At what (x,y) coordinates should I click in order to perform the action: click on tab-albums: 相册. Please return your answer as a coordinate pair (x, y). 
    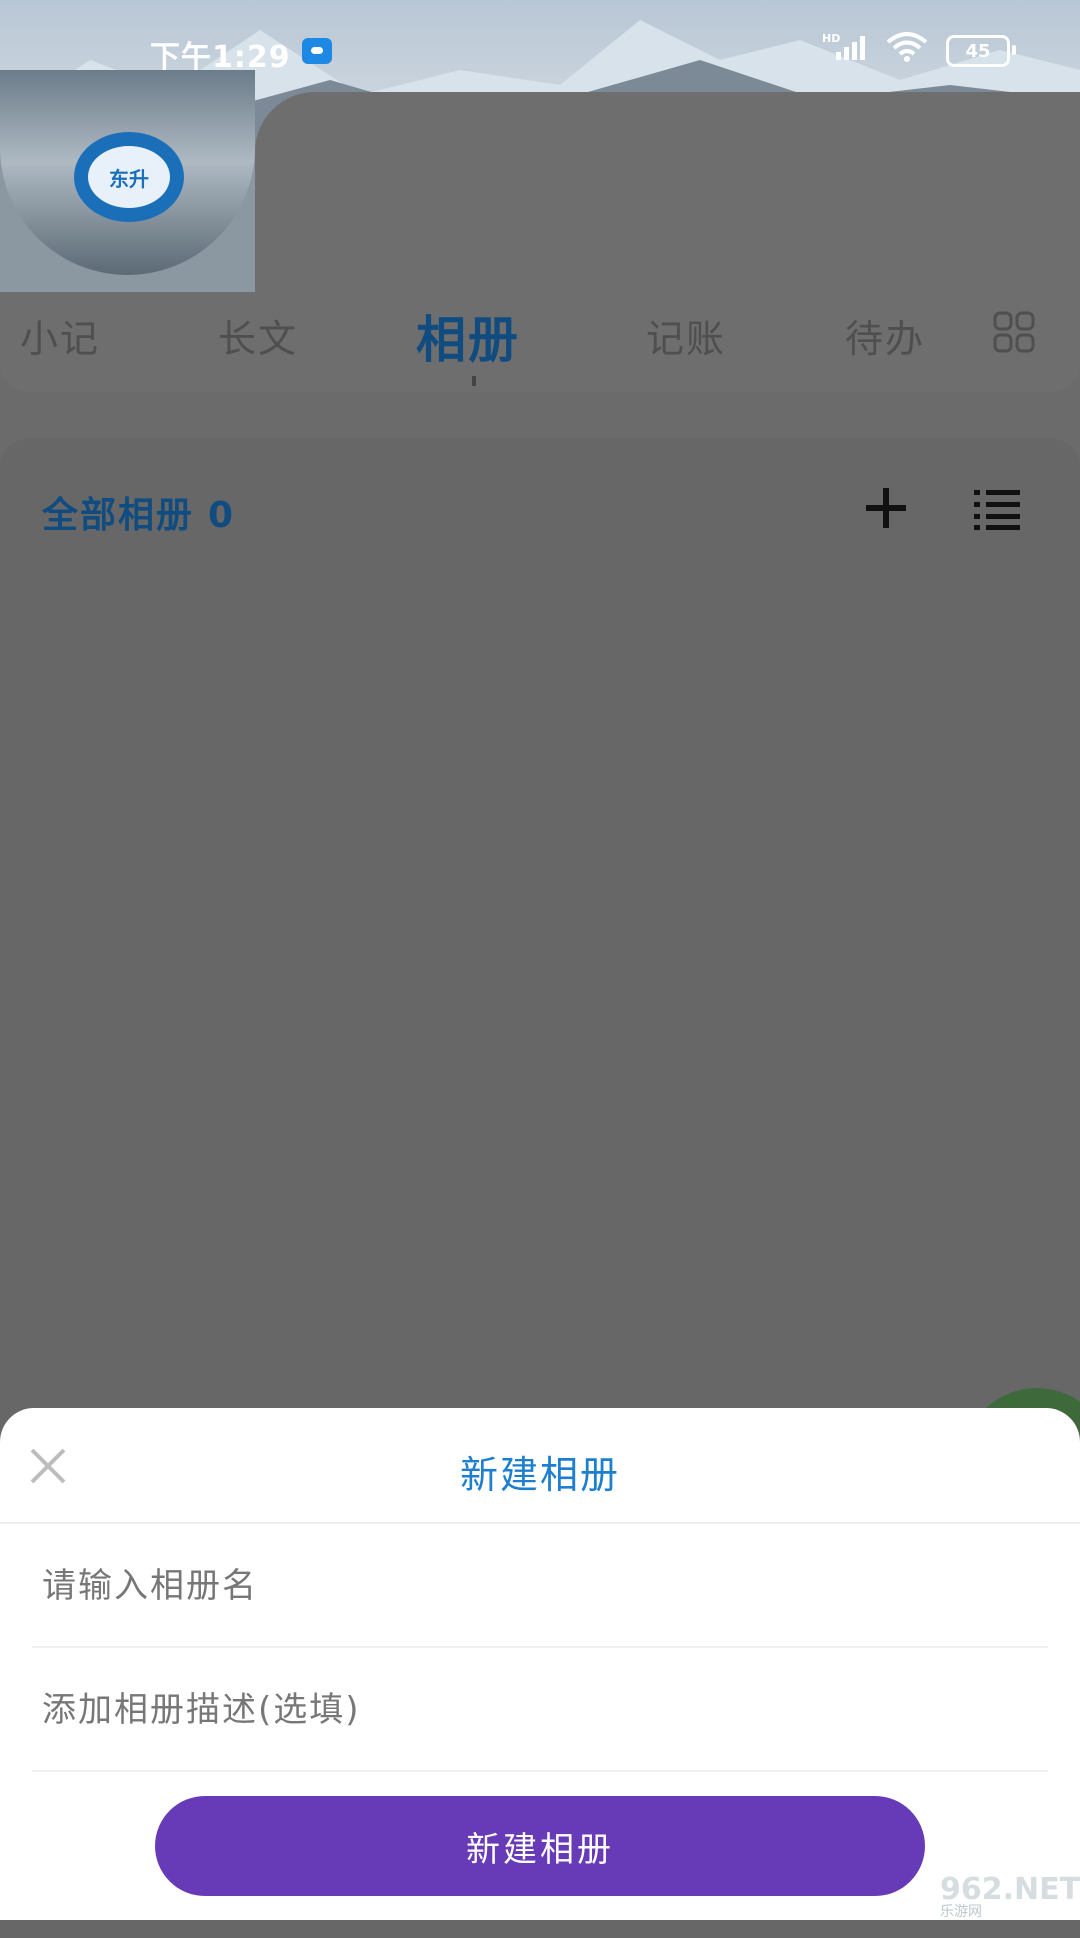
    Looking at the image, I should click on (468, 336).